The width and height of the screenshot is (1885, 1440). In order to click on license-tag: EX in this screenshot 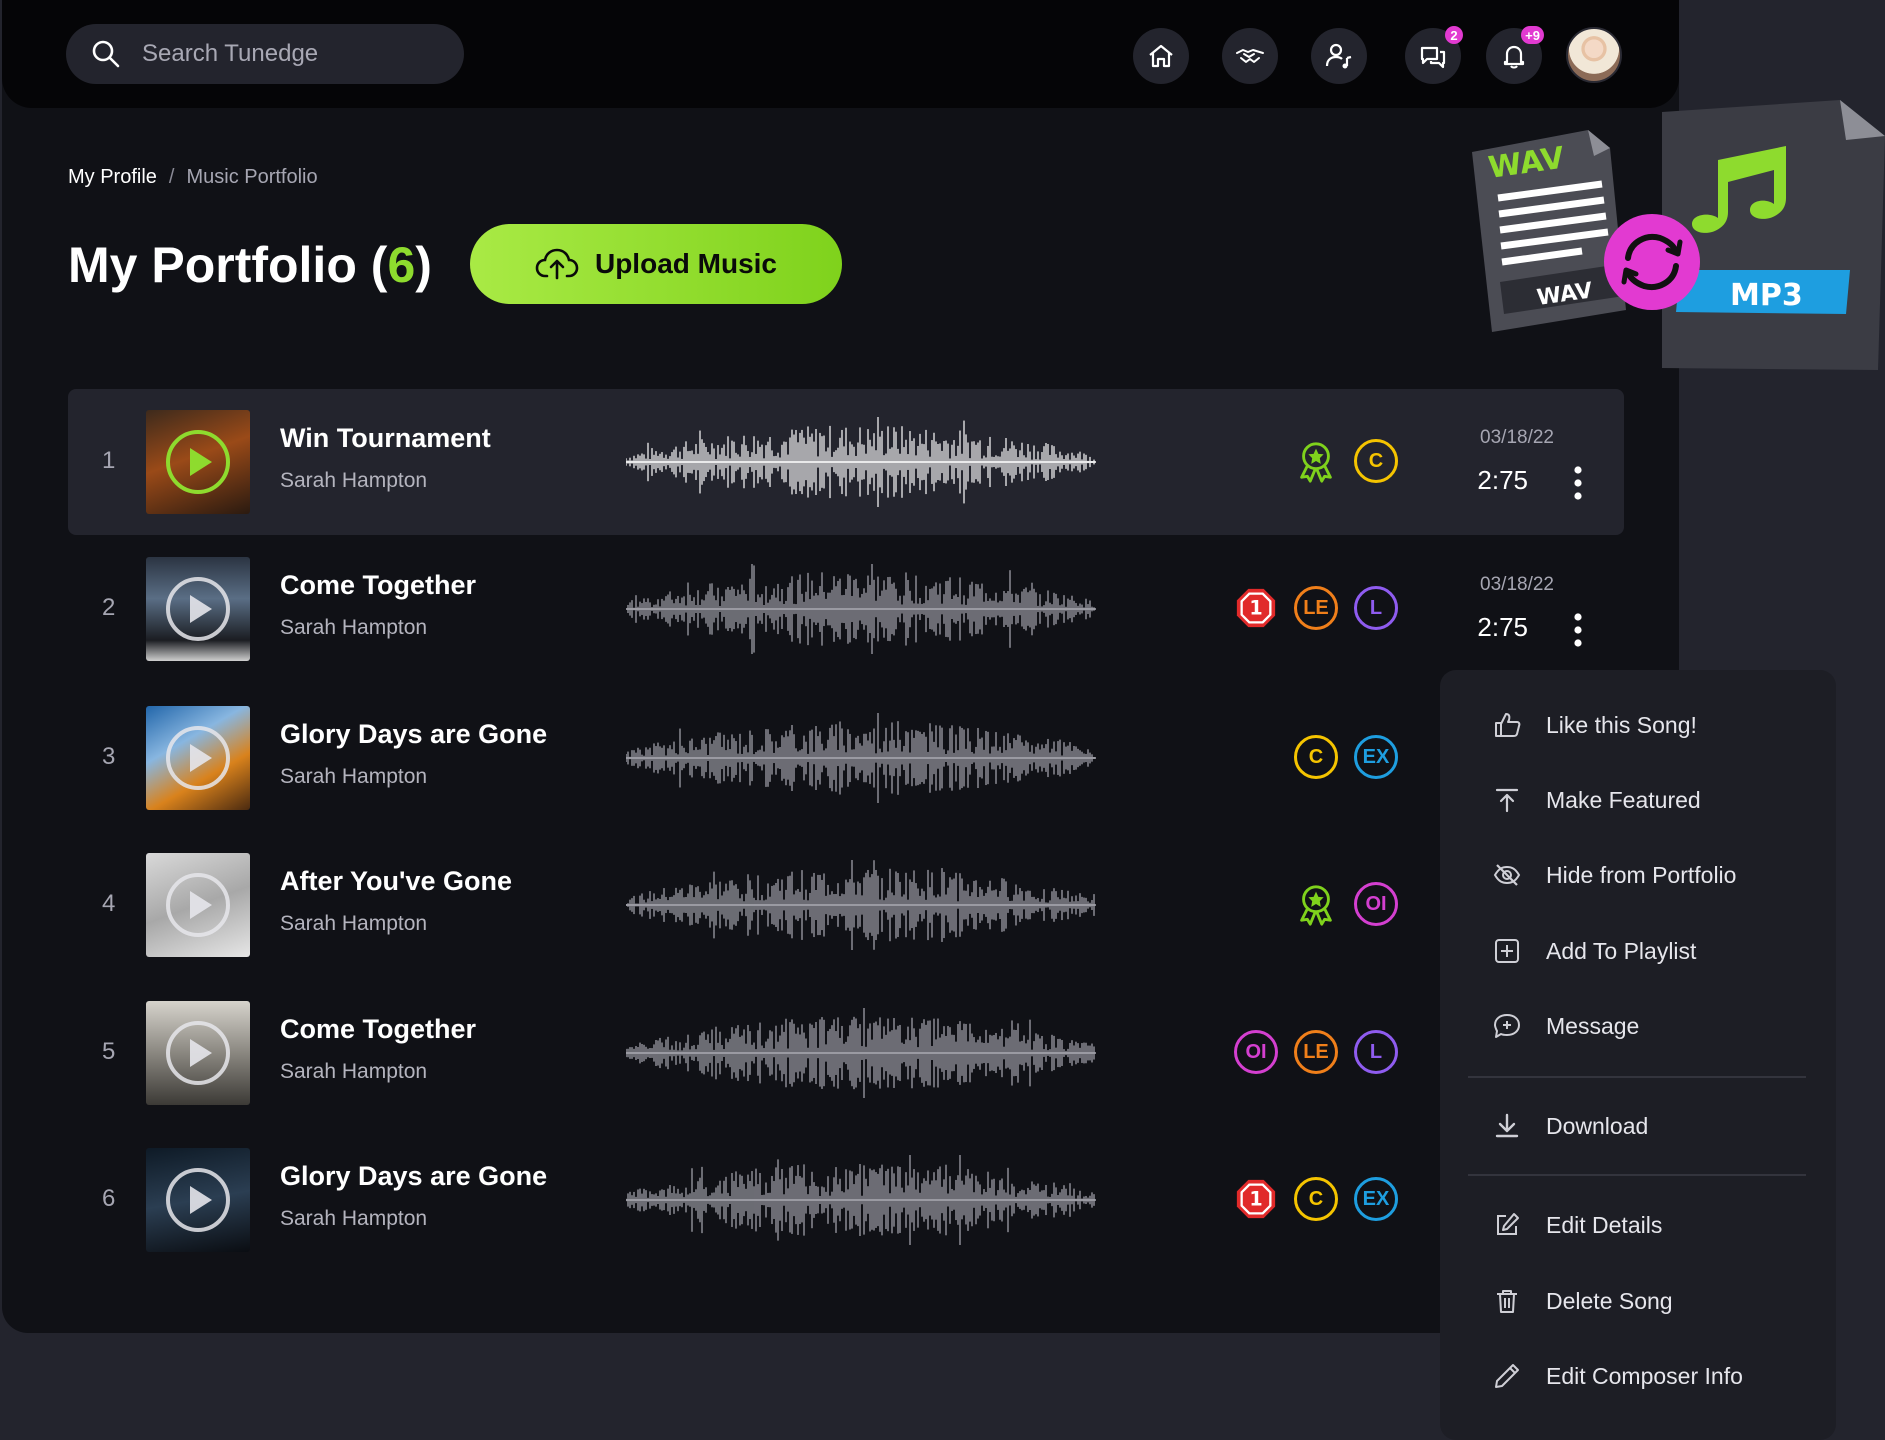, I will do `click(1376, 1199)`.